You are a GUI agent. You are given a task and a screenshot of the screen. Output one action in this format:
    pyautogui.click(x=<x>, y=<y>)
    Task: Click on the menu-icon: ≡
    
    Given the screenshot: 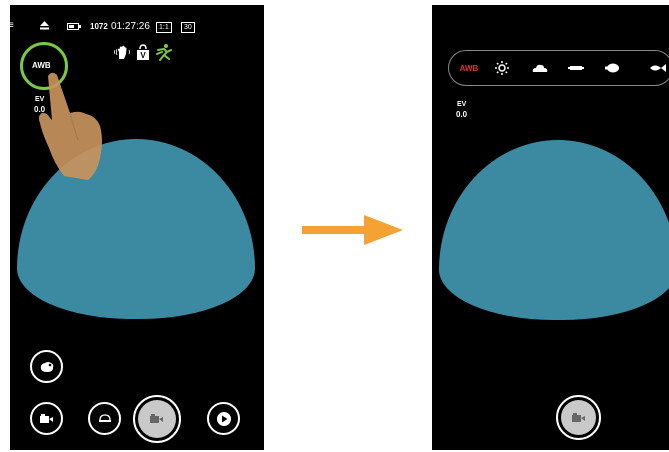 What is the action you would take?
    pyautogui.click(x=12, y=26)
    